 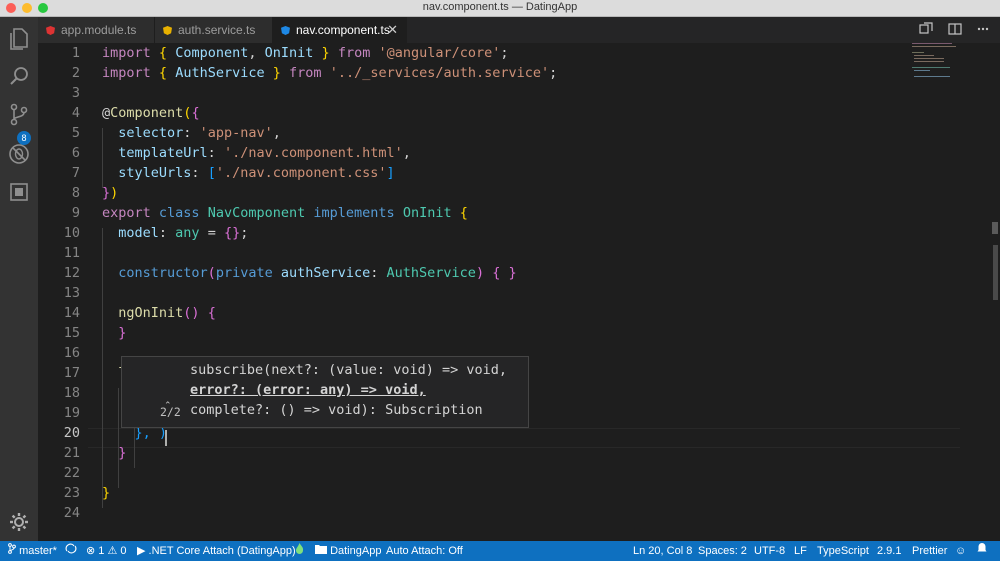 What do you see at coordinates (800, 551) in the screenshot?
I see `end-of-line: LF` at bounding box center [800, 551].